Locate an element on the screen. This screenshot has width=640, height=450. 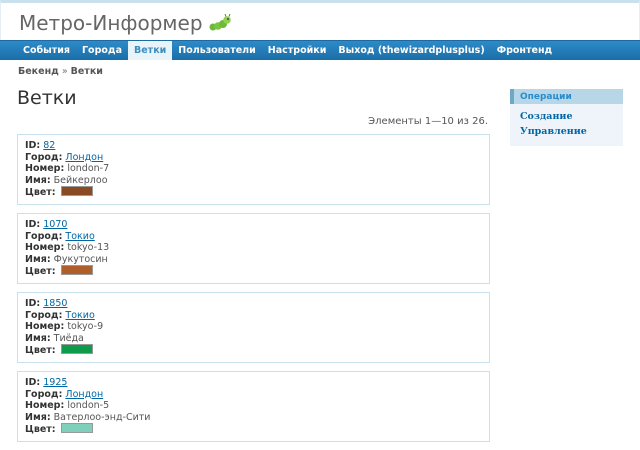
menu-item-logout: Выход (thewizardplusplus) is located at coordinates (411, 50).